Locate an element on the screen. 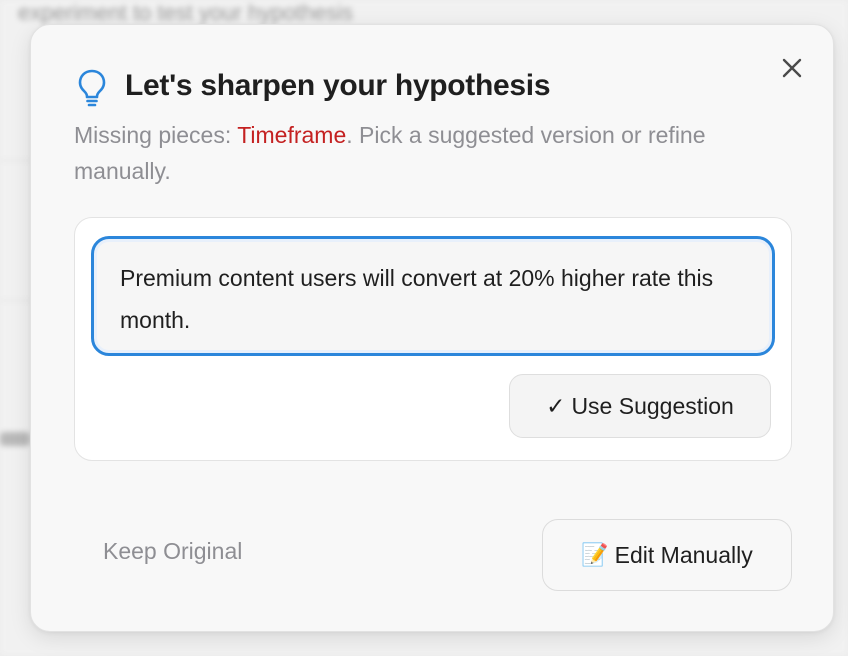  use-suggestion-button: ✓ Use Suggestion is located at coordinates (640, 406).